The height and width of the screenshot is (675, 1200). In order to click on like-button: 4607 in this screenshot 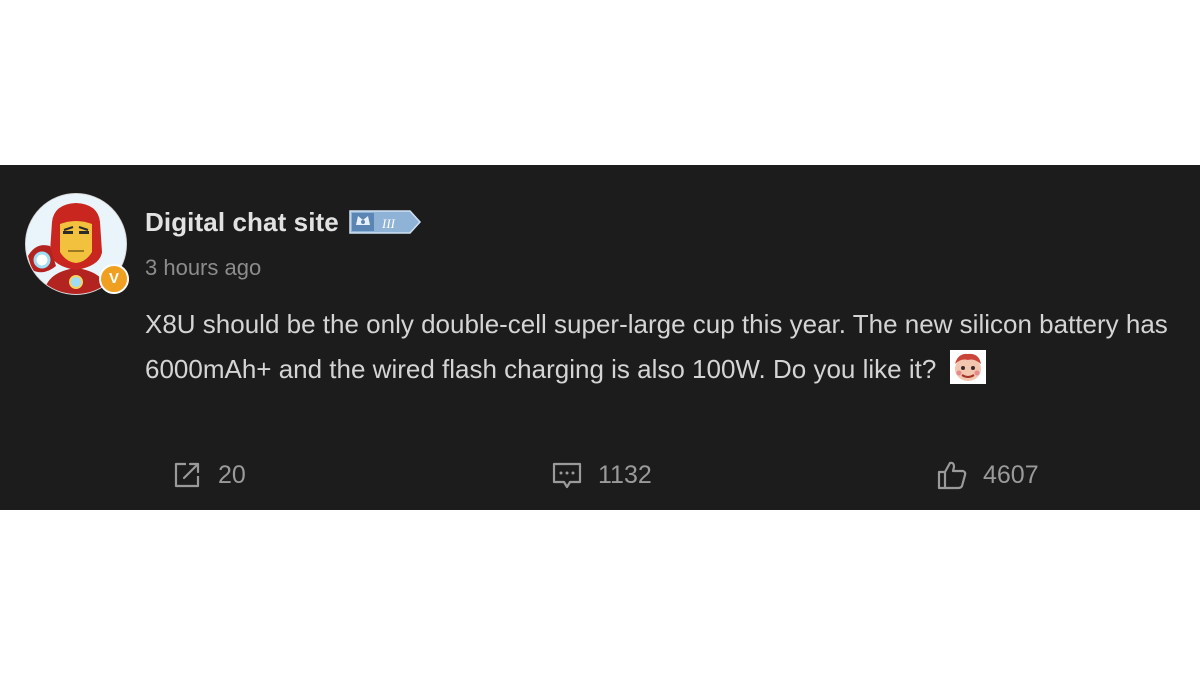, I will do `click(987, 475)`.